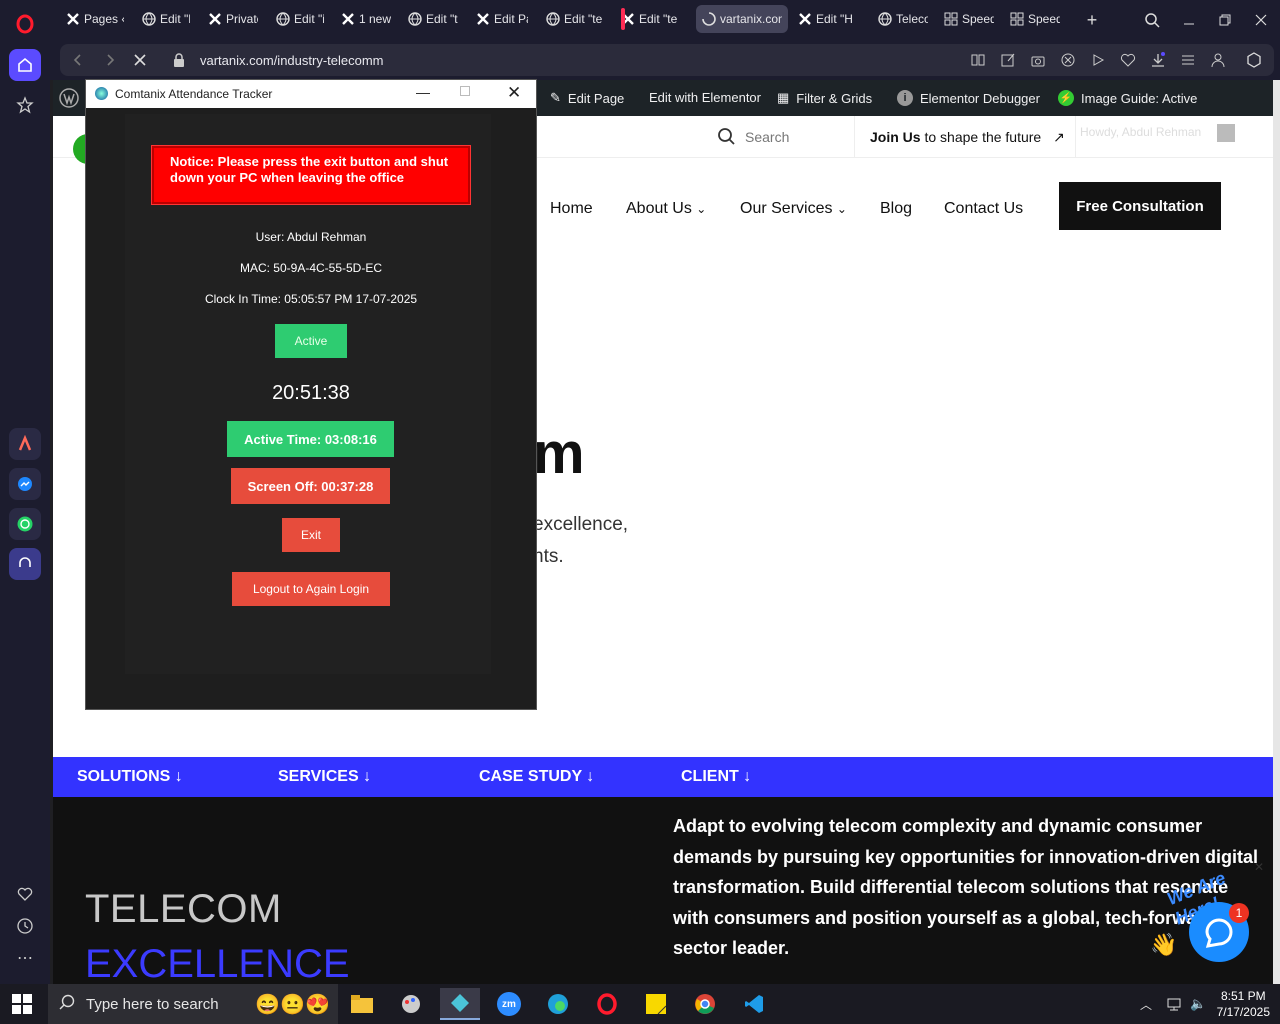 The image size is (1280, 1024). What do you see at coordinates (1189, 20) in the screenshot?
I see `minimize-icon` at bounding box center [1189, 20].